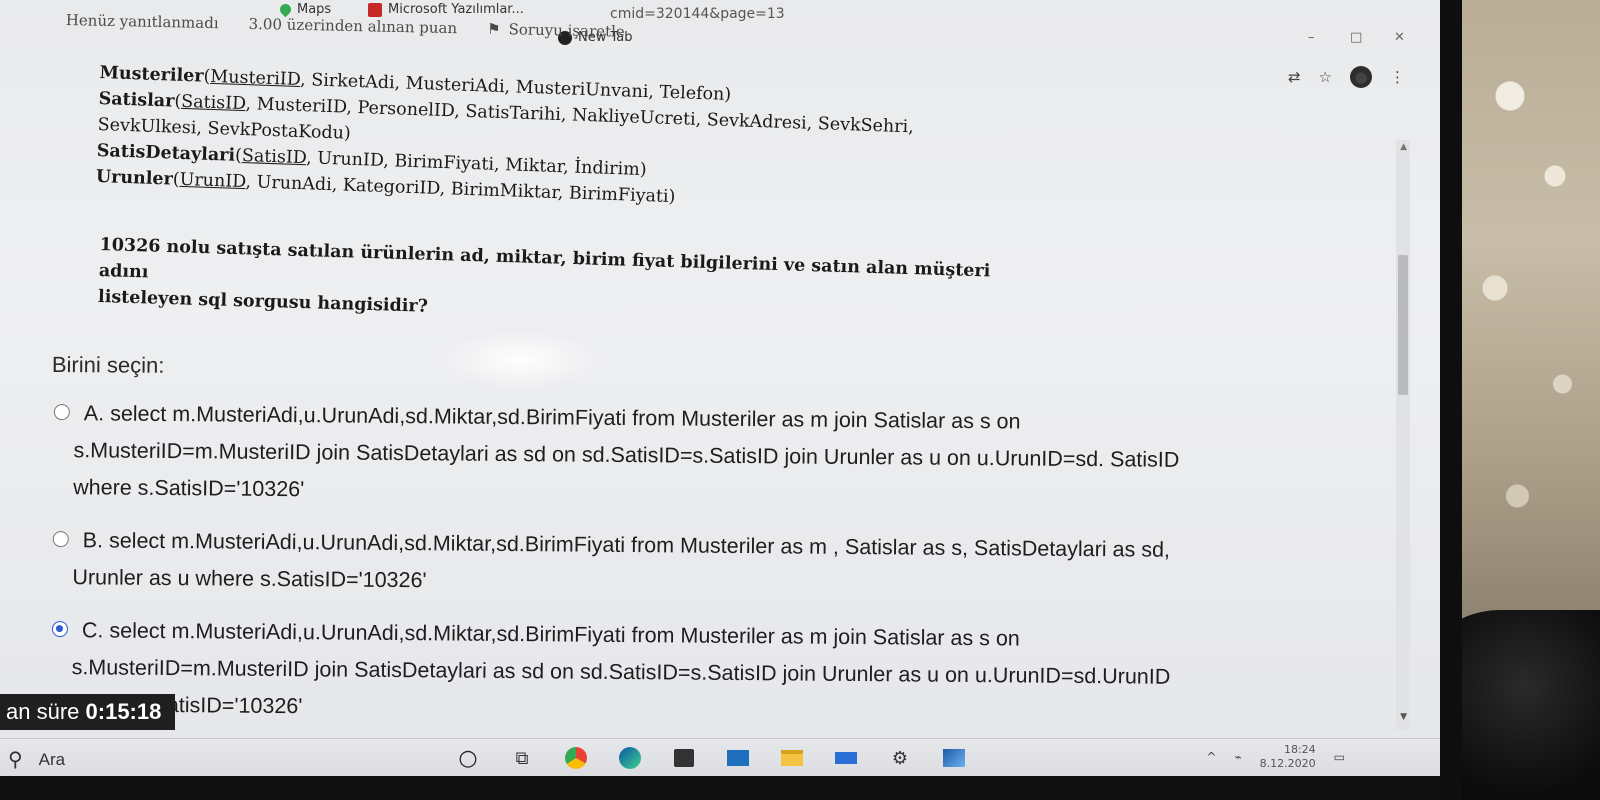  I want to click on screen-glare, so click(520, 360).